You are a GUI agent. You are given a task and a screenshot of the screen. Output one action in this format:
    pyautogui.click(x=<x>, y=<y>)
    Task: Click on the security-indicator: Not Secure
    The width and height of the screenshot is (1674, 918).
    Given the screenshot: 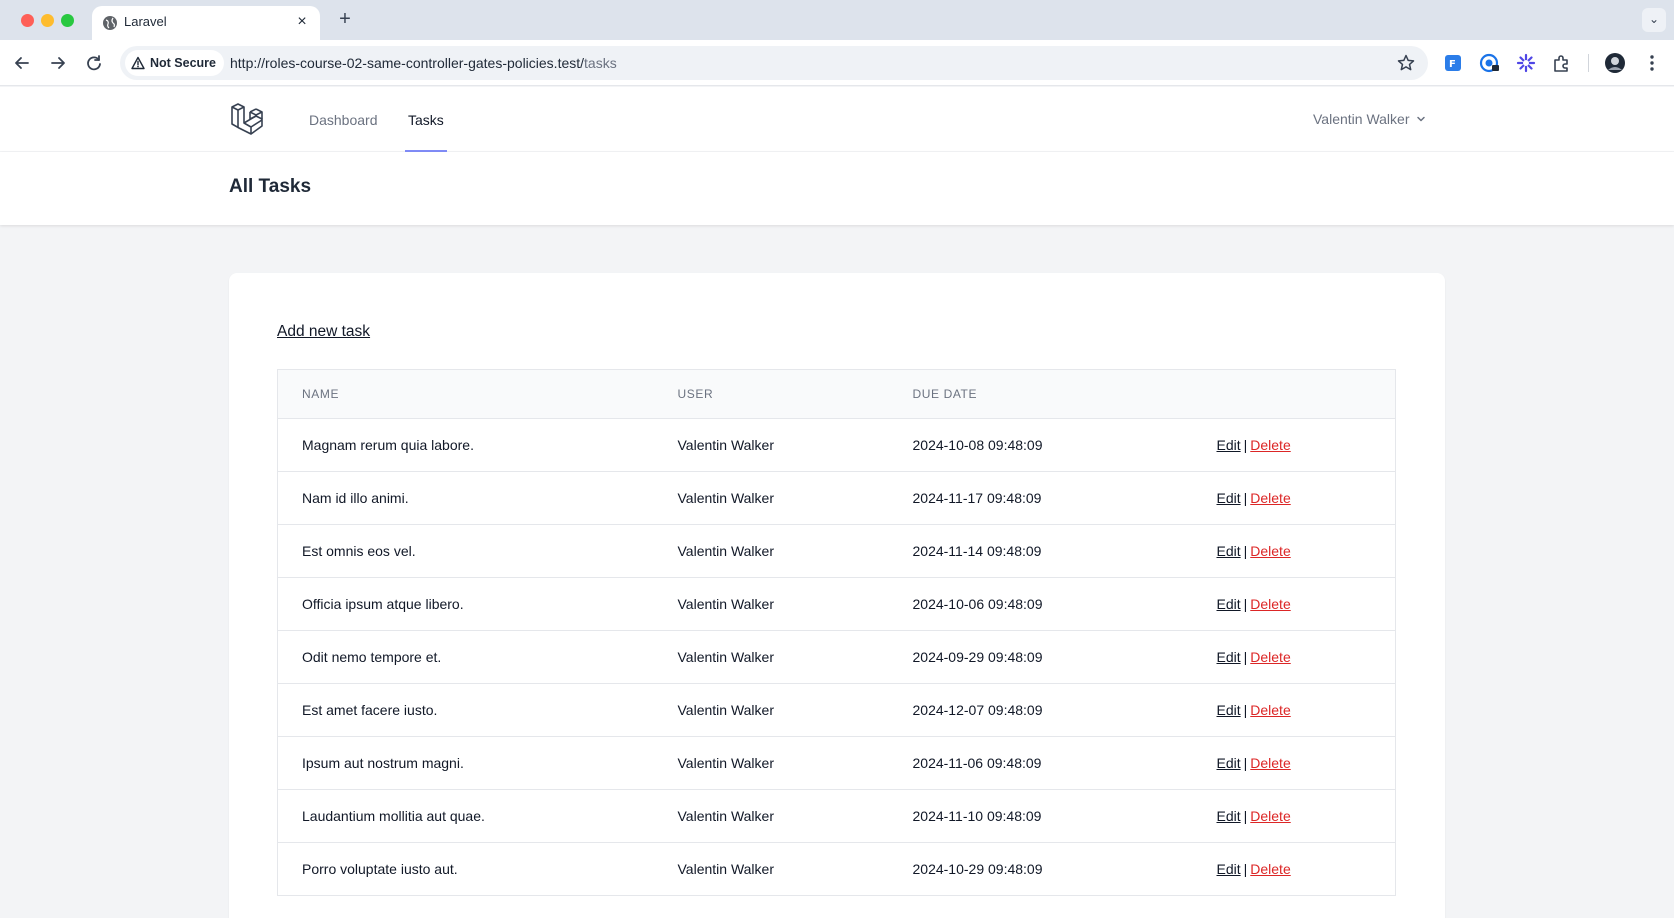 What is the action you would take?
    pyautogui.click(x=174, y=63)
    